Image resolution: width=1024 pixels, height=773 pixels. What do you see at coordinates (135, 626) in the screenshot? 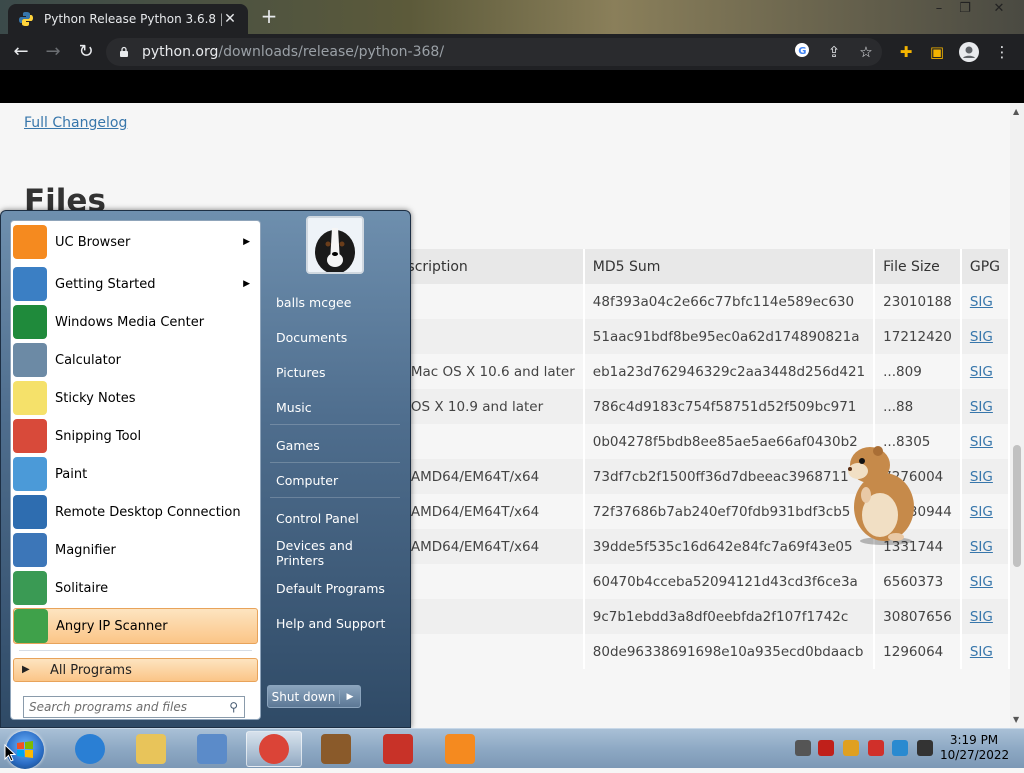
I see `start-menu-item: Angry IP Scanner` at bounding box center [135, 626].